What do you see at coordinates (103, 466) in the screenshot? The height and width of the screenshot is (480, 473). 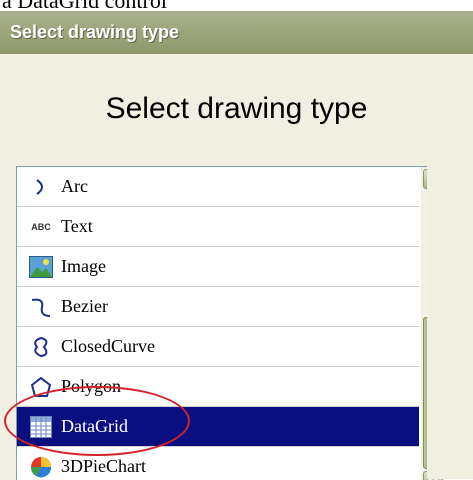 I see `list-item-label: 3DPieChart` at bounding box center [103, 466].